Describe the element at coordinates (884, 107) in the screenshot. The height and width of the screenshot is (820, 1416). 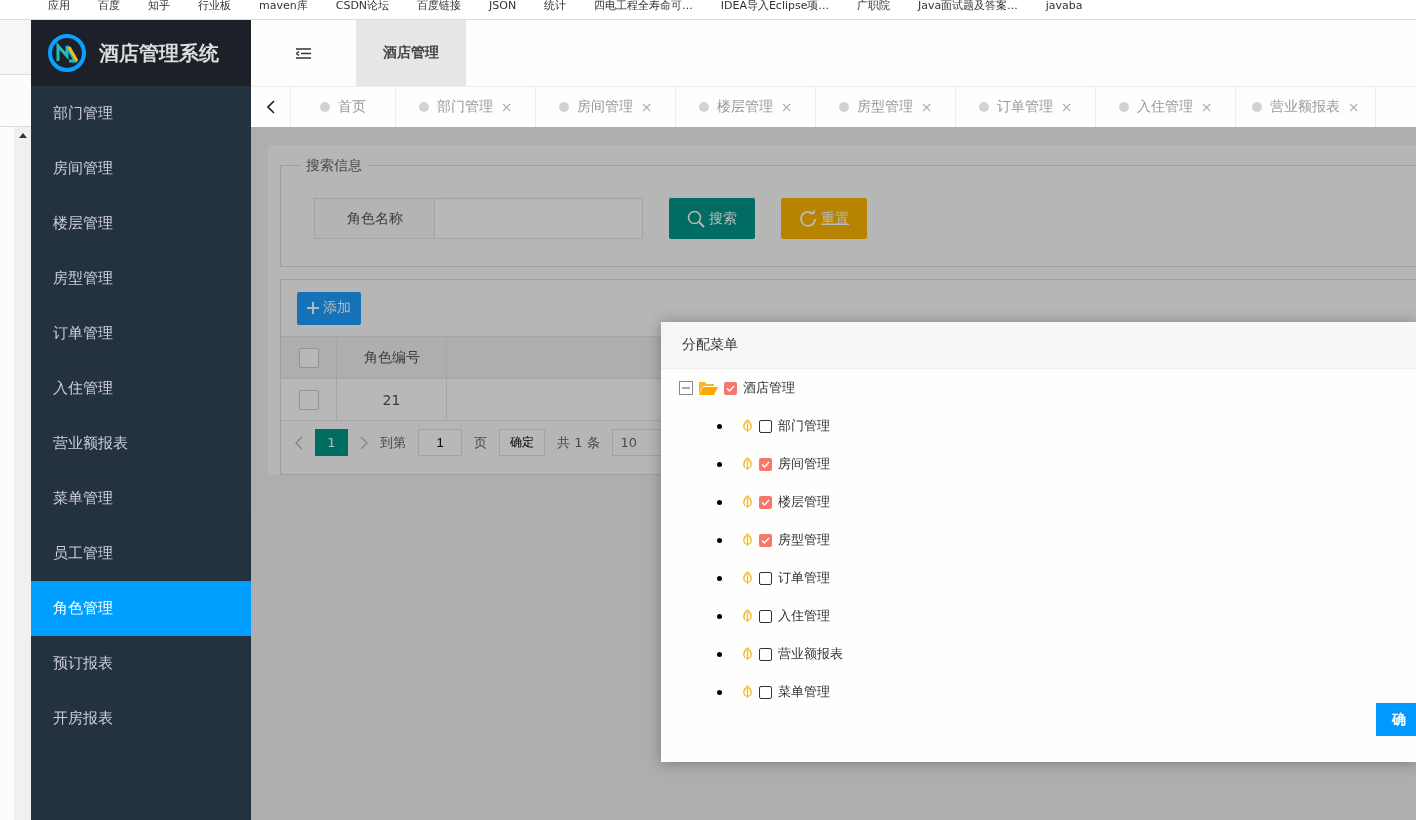
I see `tab-label: 房型管理` at that location.